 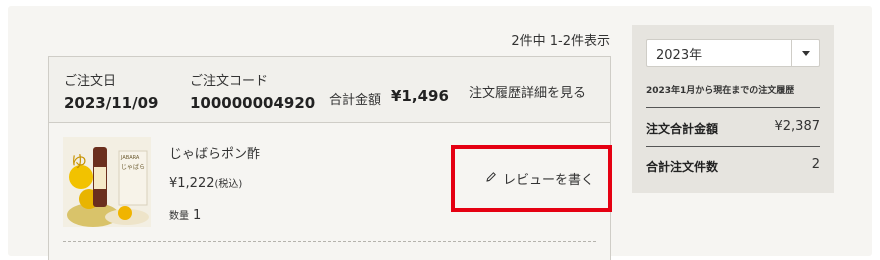 What do you see at coordinates (228, 184) in the screenshot?
I see `tax-note: (税込)` at bounding box center [228, 184].